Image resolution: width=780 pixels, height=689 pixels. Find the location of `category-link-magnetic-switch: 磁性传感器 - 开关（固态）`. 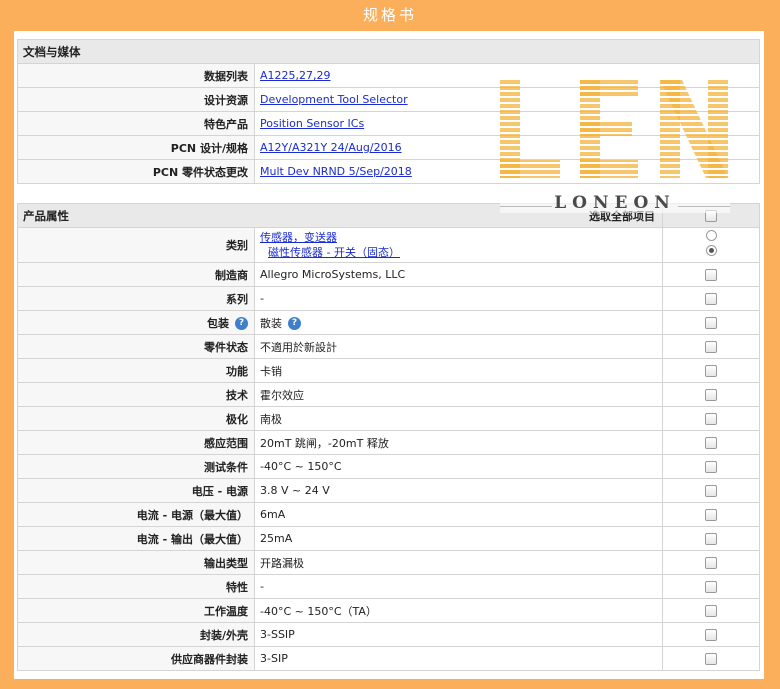

category-link-magnetic-switch: 磁性传感器 - 开关（固态） is located at coordinates (458, 252).